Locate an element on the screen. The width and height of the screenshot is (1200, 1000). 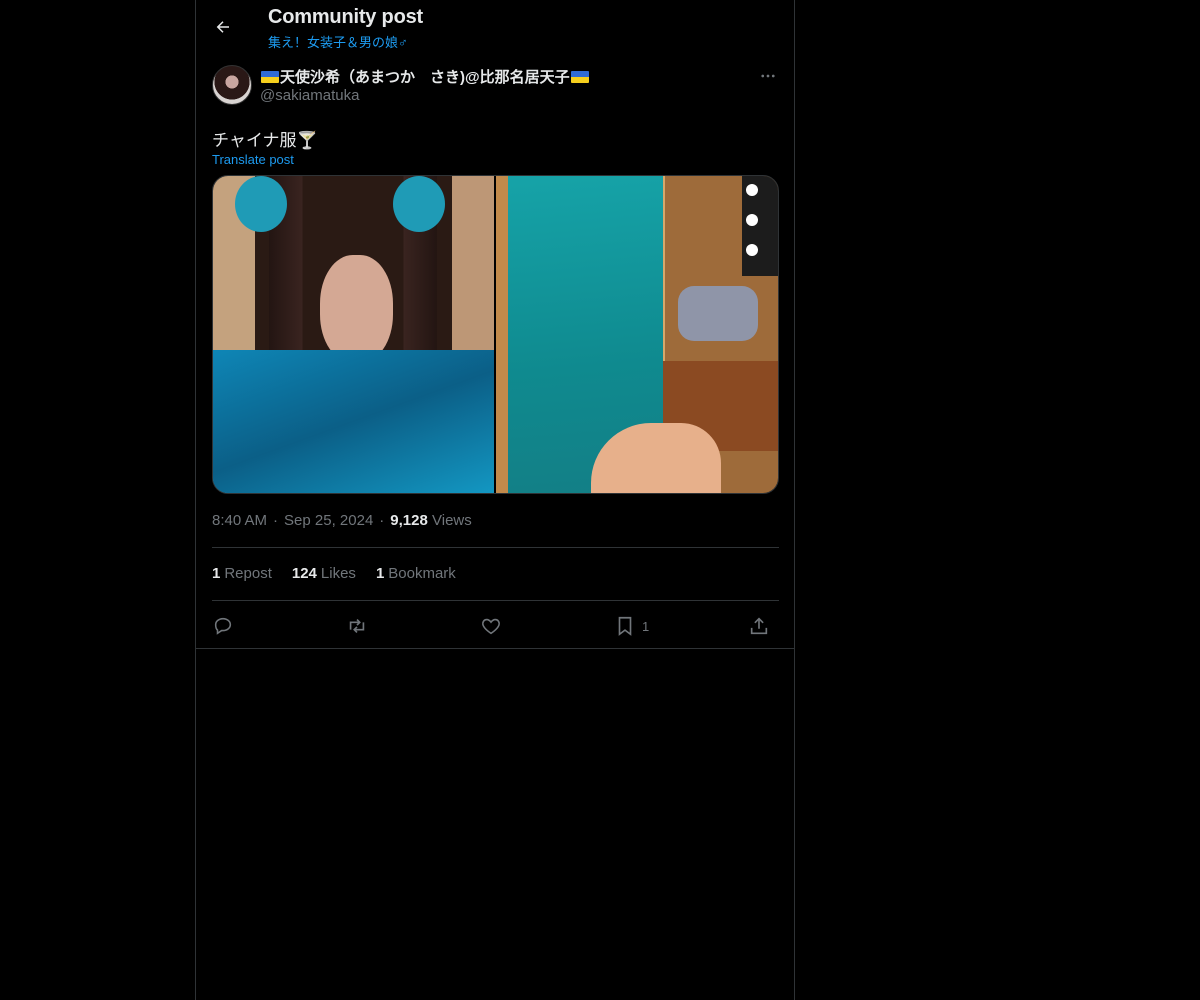
reposts-stat: 1 Repost is located at coordinates (242, 573).